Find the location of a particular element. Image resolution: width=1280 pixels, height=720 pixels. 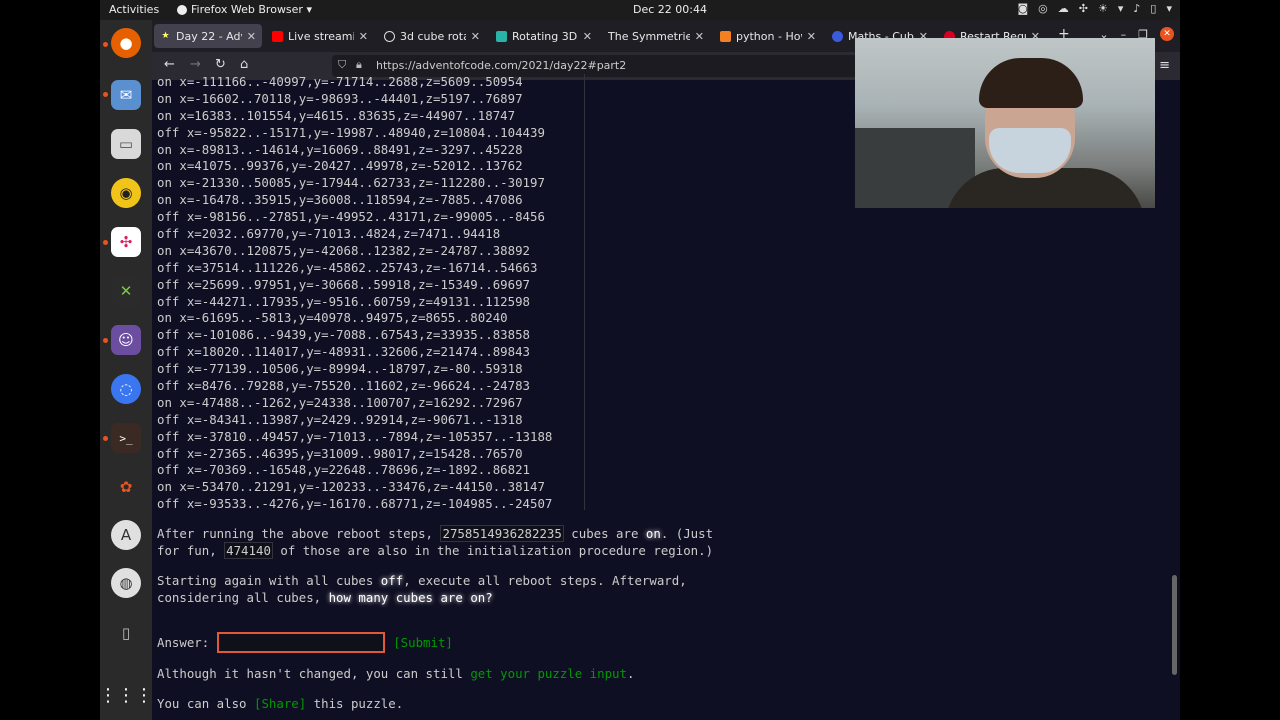

power-menu-icon: ▾ is located at coordinates (1169, 8).